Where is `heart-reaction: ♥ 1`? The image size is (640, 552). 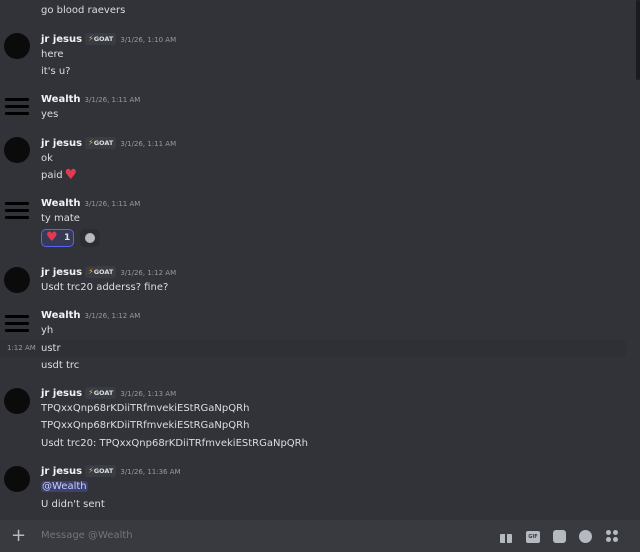
heart-reaction: ♥ 1 is located at coordinates (57, 238).